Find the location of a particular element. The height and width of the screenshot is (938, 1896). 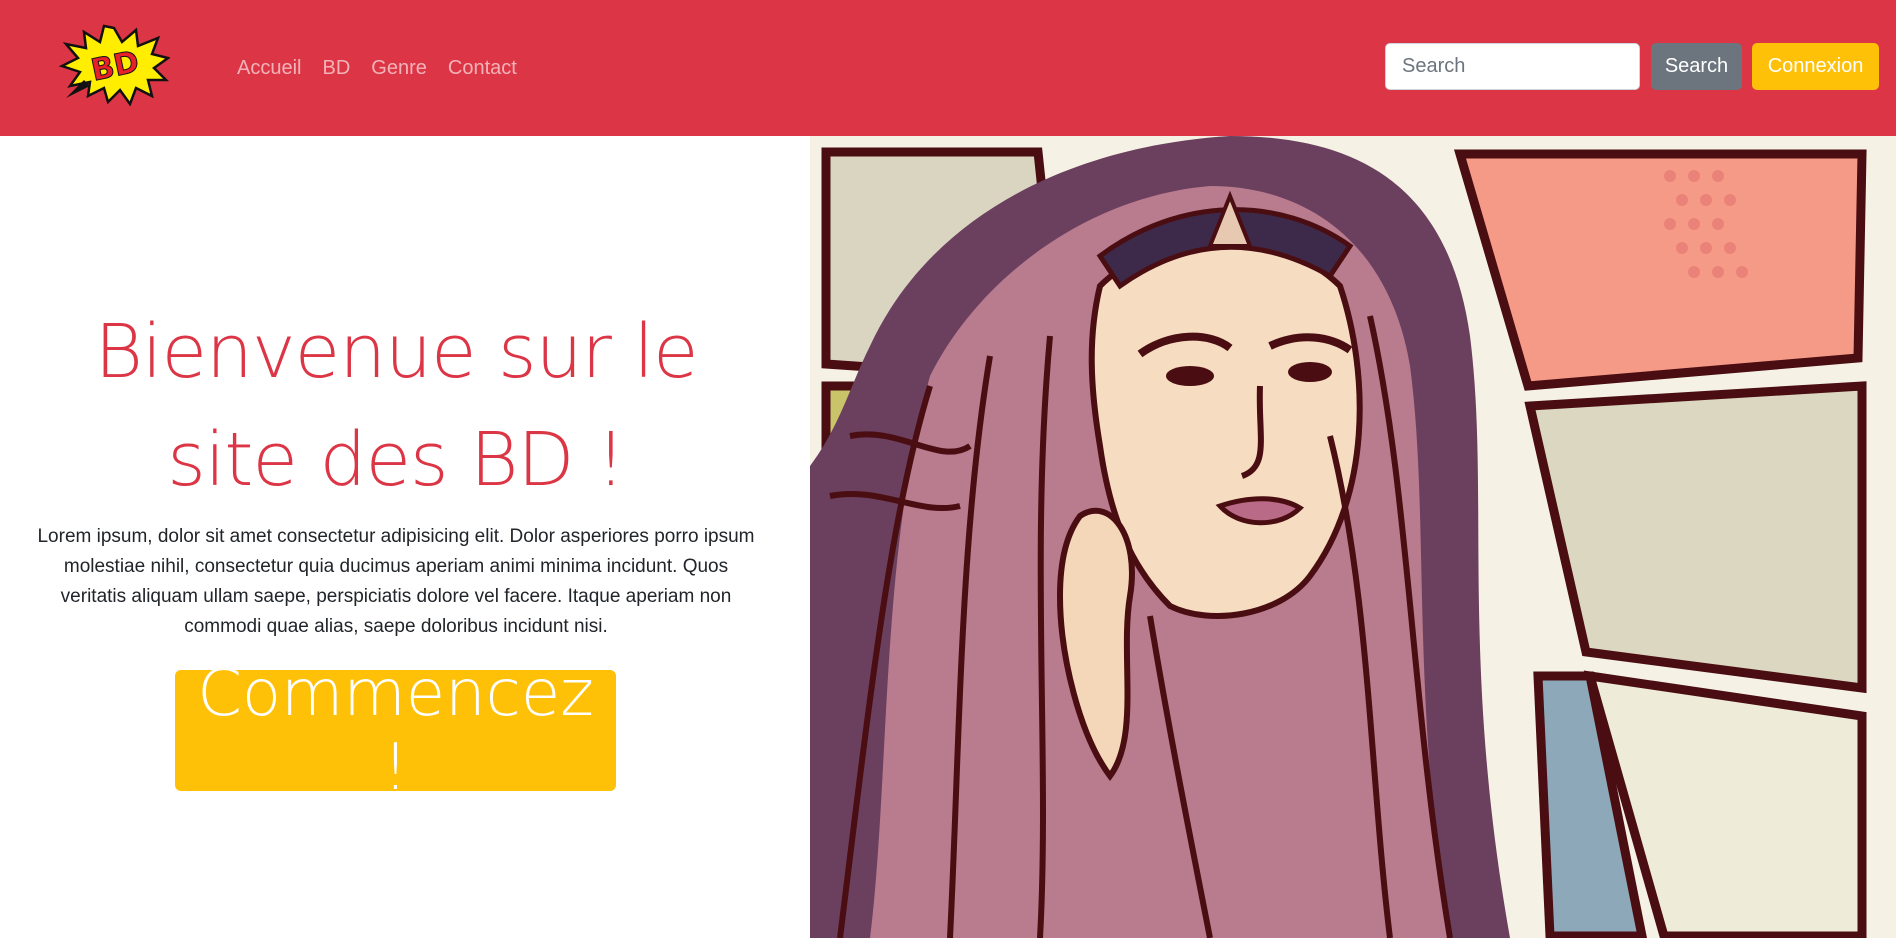

nav-link-genre: Genre is located at coordinates (399, 68).